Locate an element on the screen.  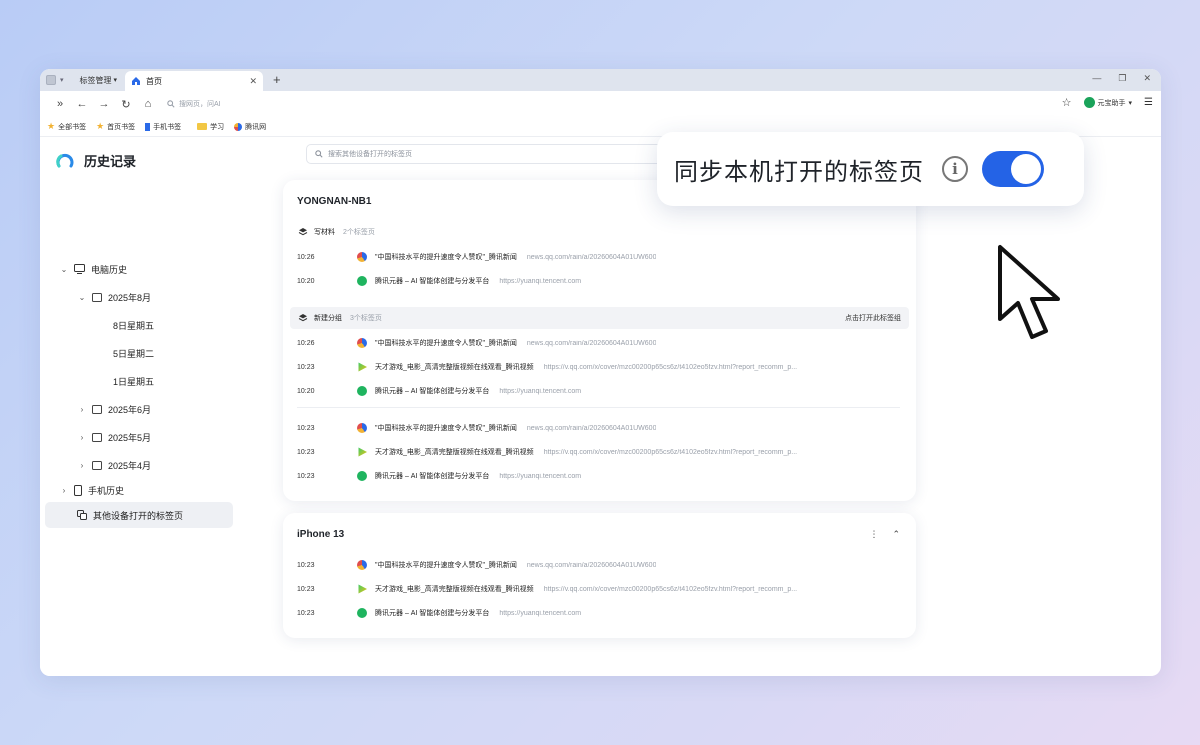
row-title: 腾讯元器 – AI 智能体创建与分发平台 is located at coordinates (432, 391).